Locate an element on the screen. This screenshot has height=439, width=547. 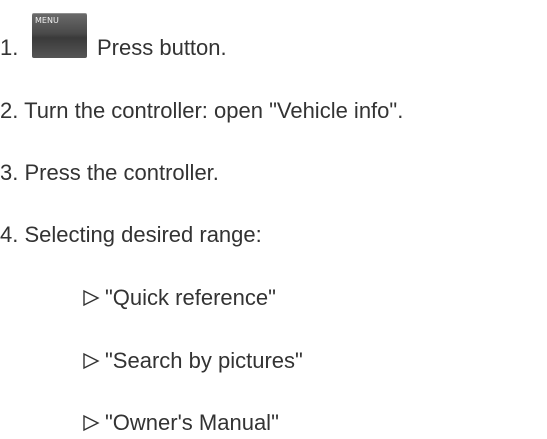
option-label: "Quick reference" is located at coordinates (190, 297).